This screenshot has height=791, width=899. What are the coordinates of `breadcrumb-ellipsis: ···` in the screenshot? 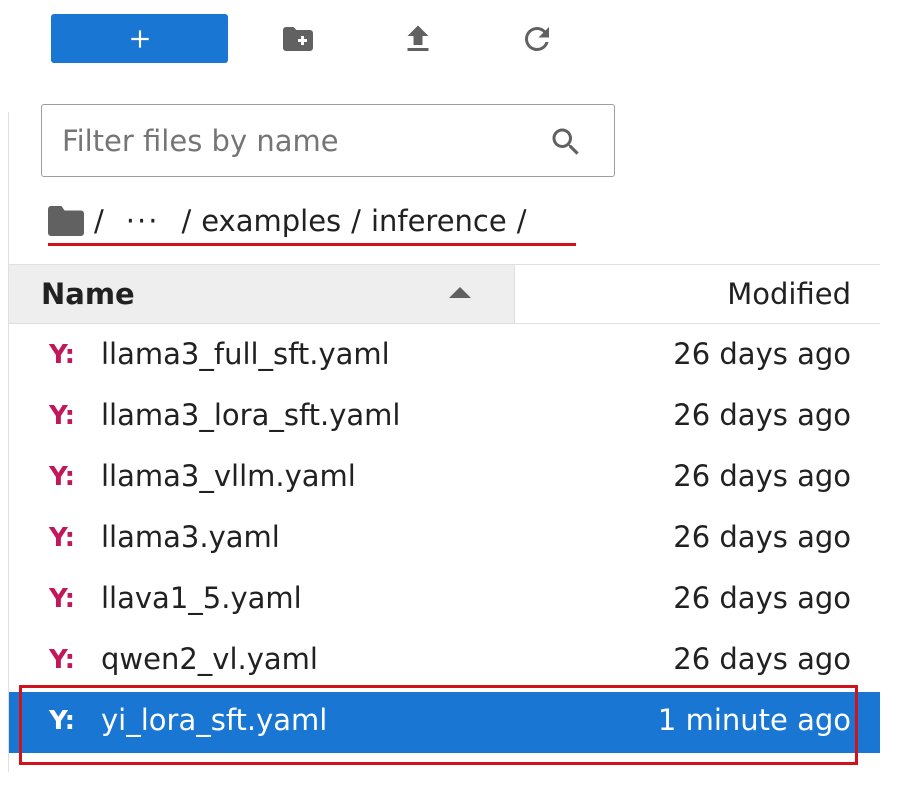 It's located at (143, 221).